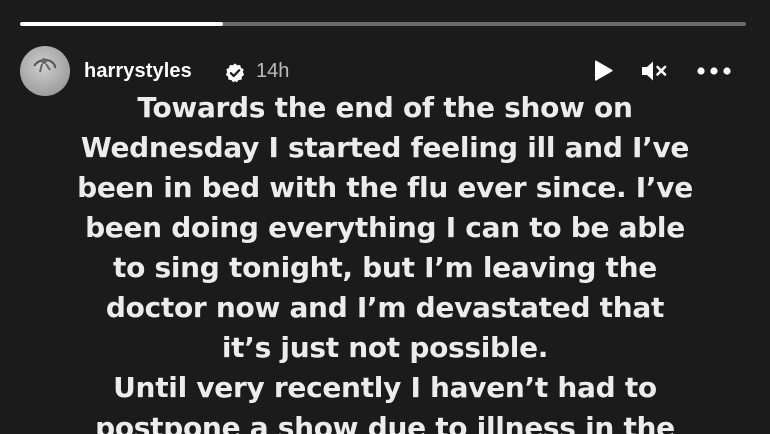  I want to click on story-text-line: it’s just not possible., so click(385, 347).